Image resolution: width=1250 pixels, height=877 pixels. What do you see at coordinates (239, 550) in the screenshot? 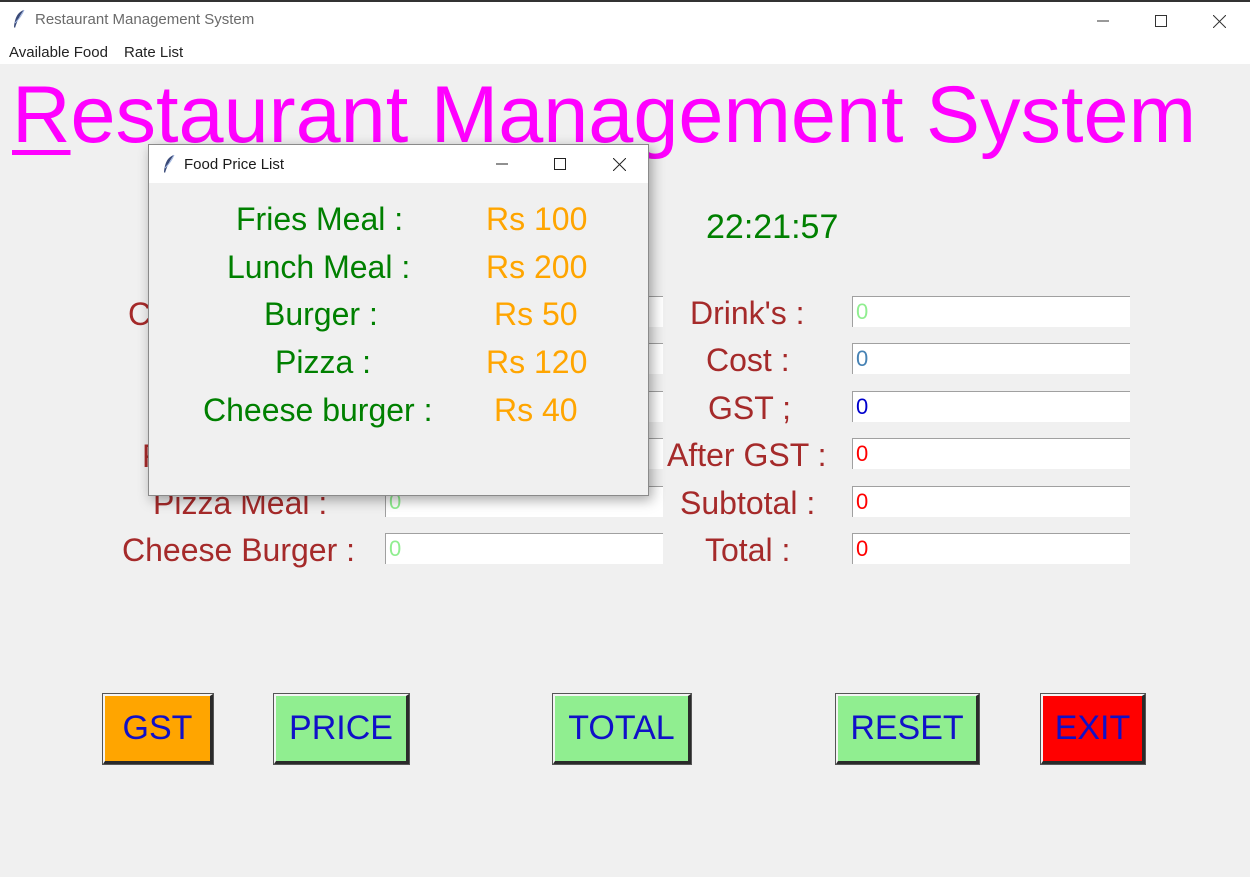
I see `cheese-burger-label: Cheese Burger :` at bounding box center [239, 550].